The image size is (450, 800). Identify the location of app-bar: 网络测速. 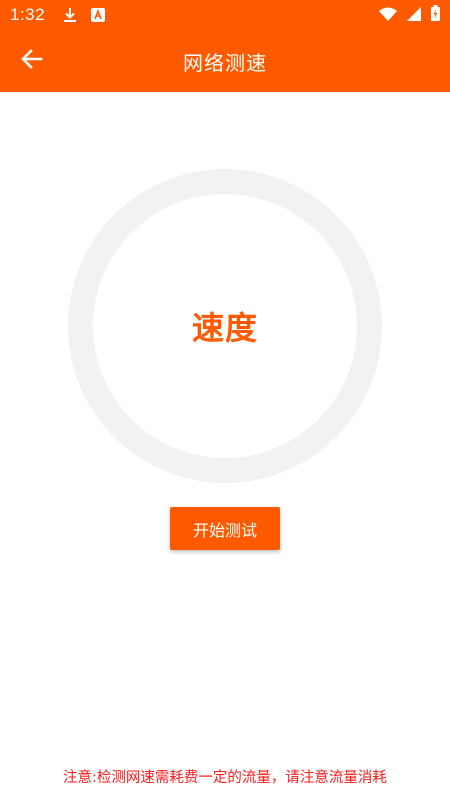
(225, 61).